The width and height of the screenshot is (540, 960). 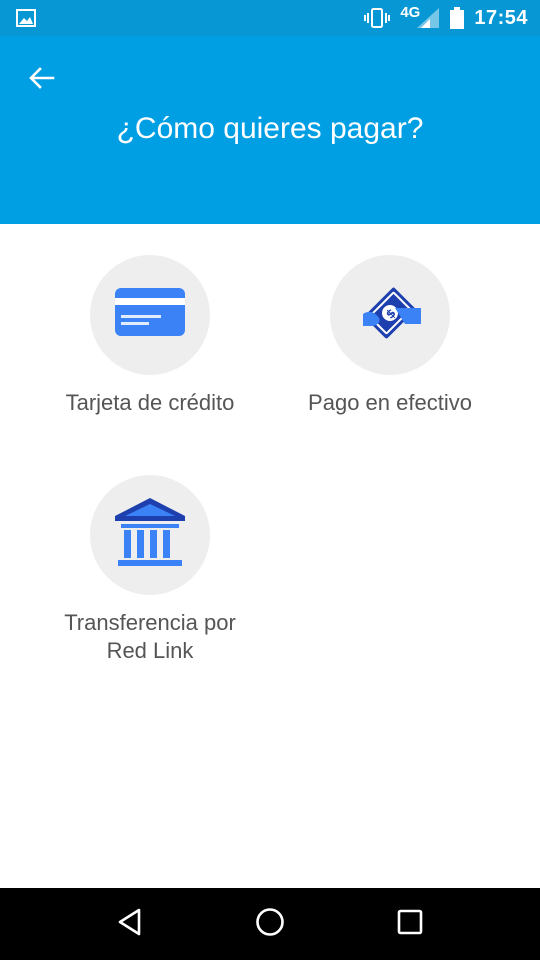 What do you see at coordinates (150, 636) in the screenshot?
I see `option-label: Transferencia por Red Link` at bounding box center [150, 636].